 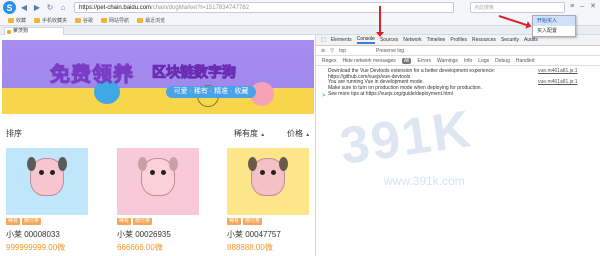 What do you see at coordinates (329, 61) in the screenshot?
I see `filter-option: Regex` at bounding box center [329, 61].